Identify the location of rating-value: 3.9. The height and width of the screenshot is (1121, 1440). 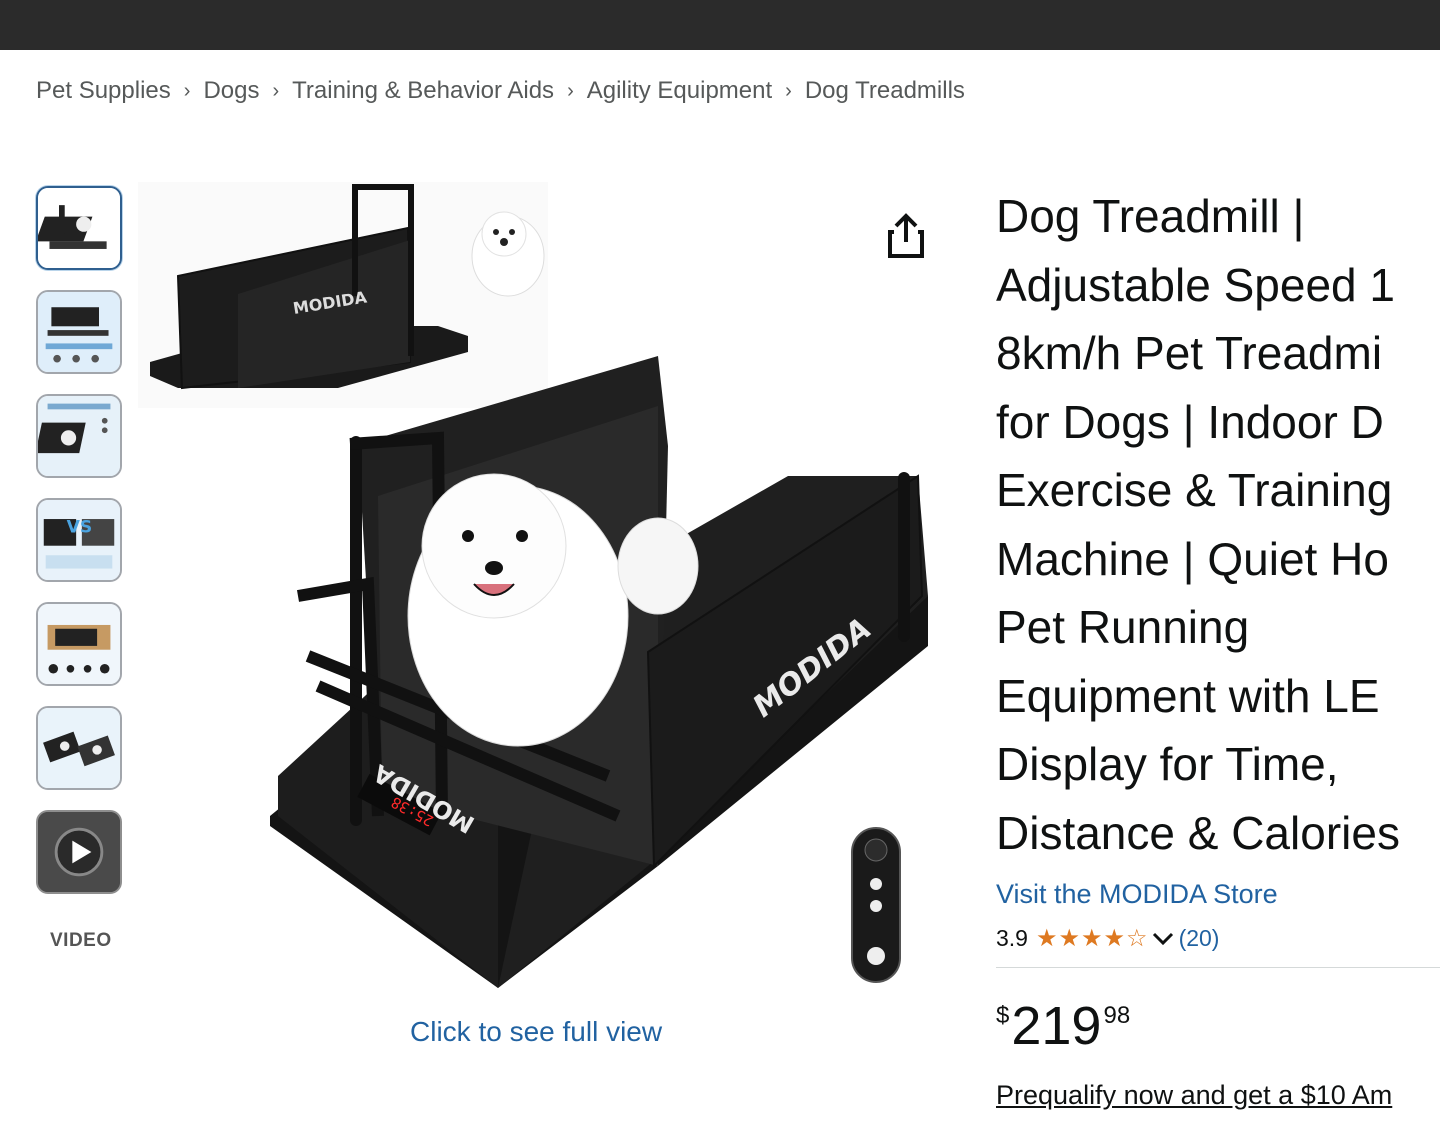
(1012, 938).